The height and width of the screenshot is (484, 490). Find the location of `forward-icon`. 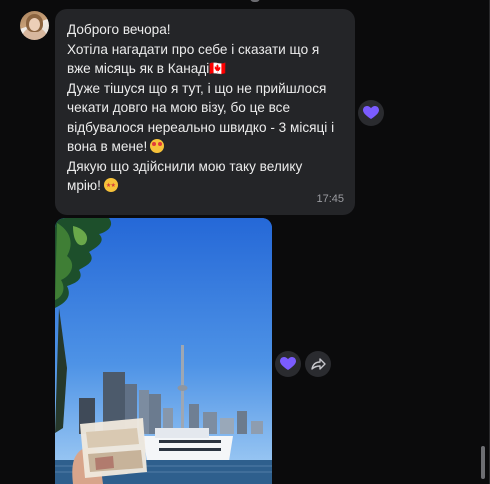

forward-icon is located at coordinates (318, 364).